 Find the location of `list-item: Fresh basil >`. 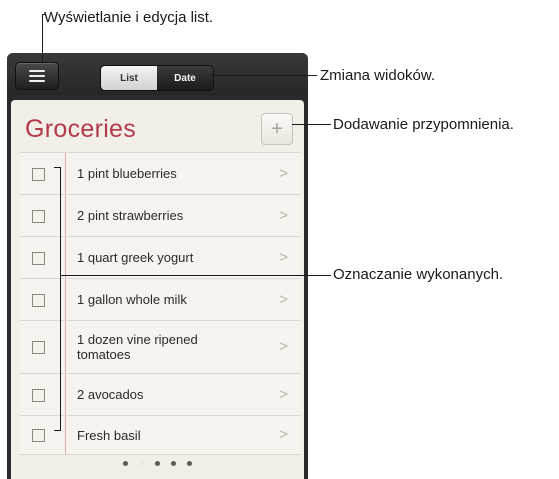

list-item: Fresh basil > is located at coordinates (160, 435).